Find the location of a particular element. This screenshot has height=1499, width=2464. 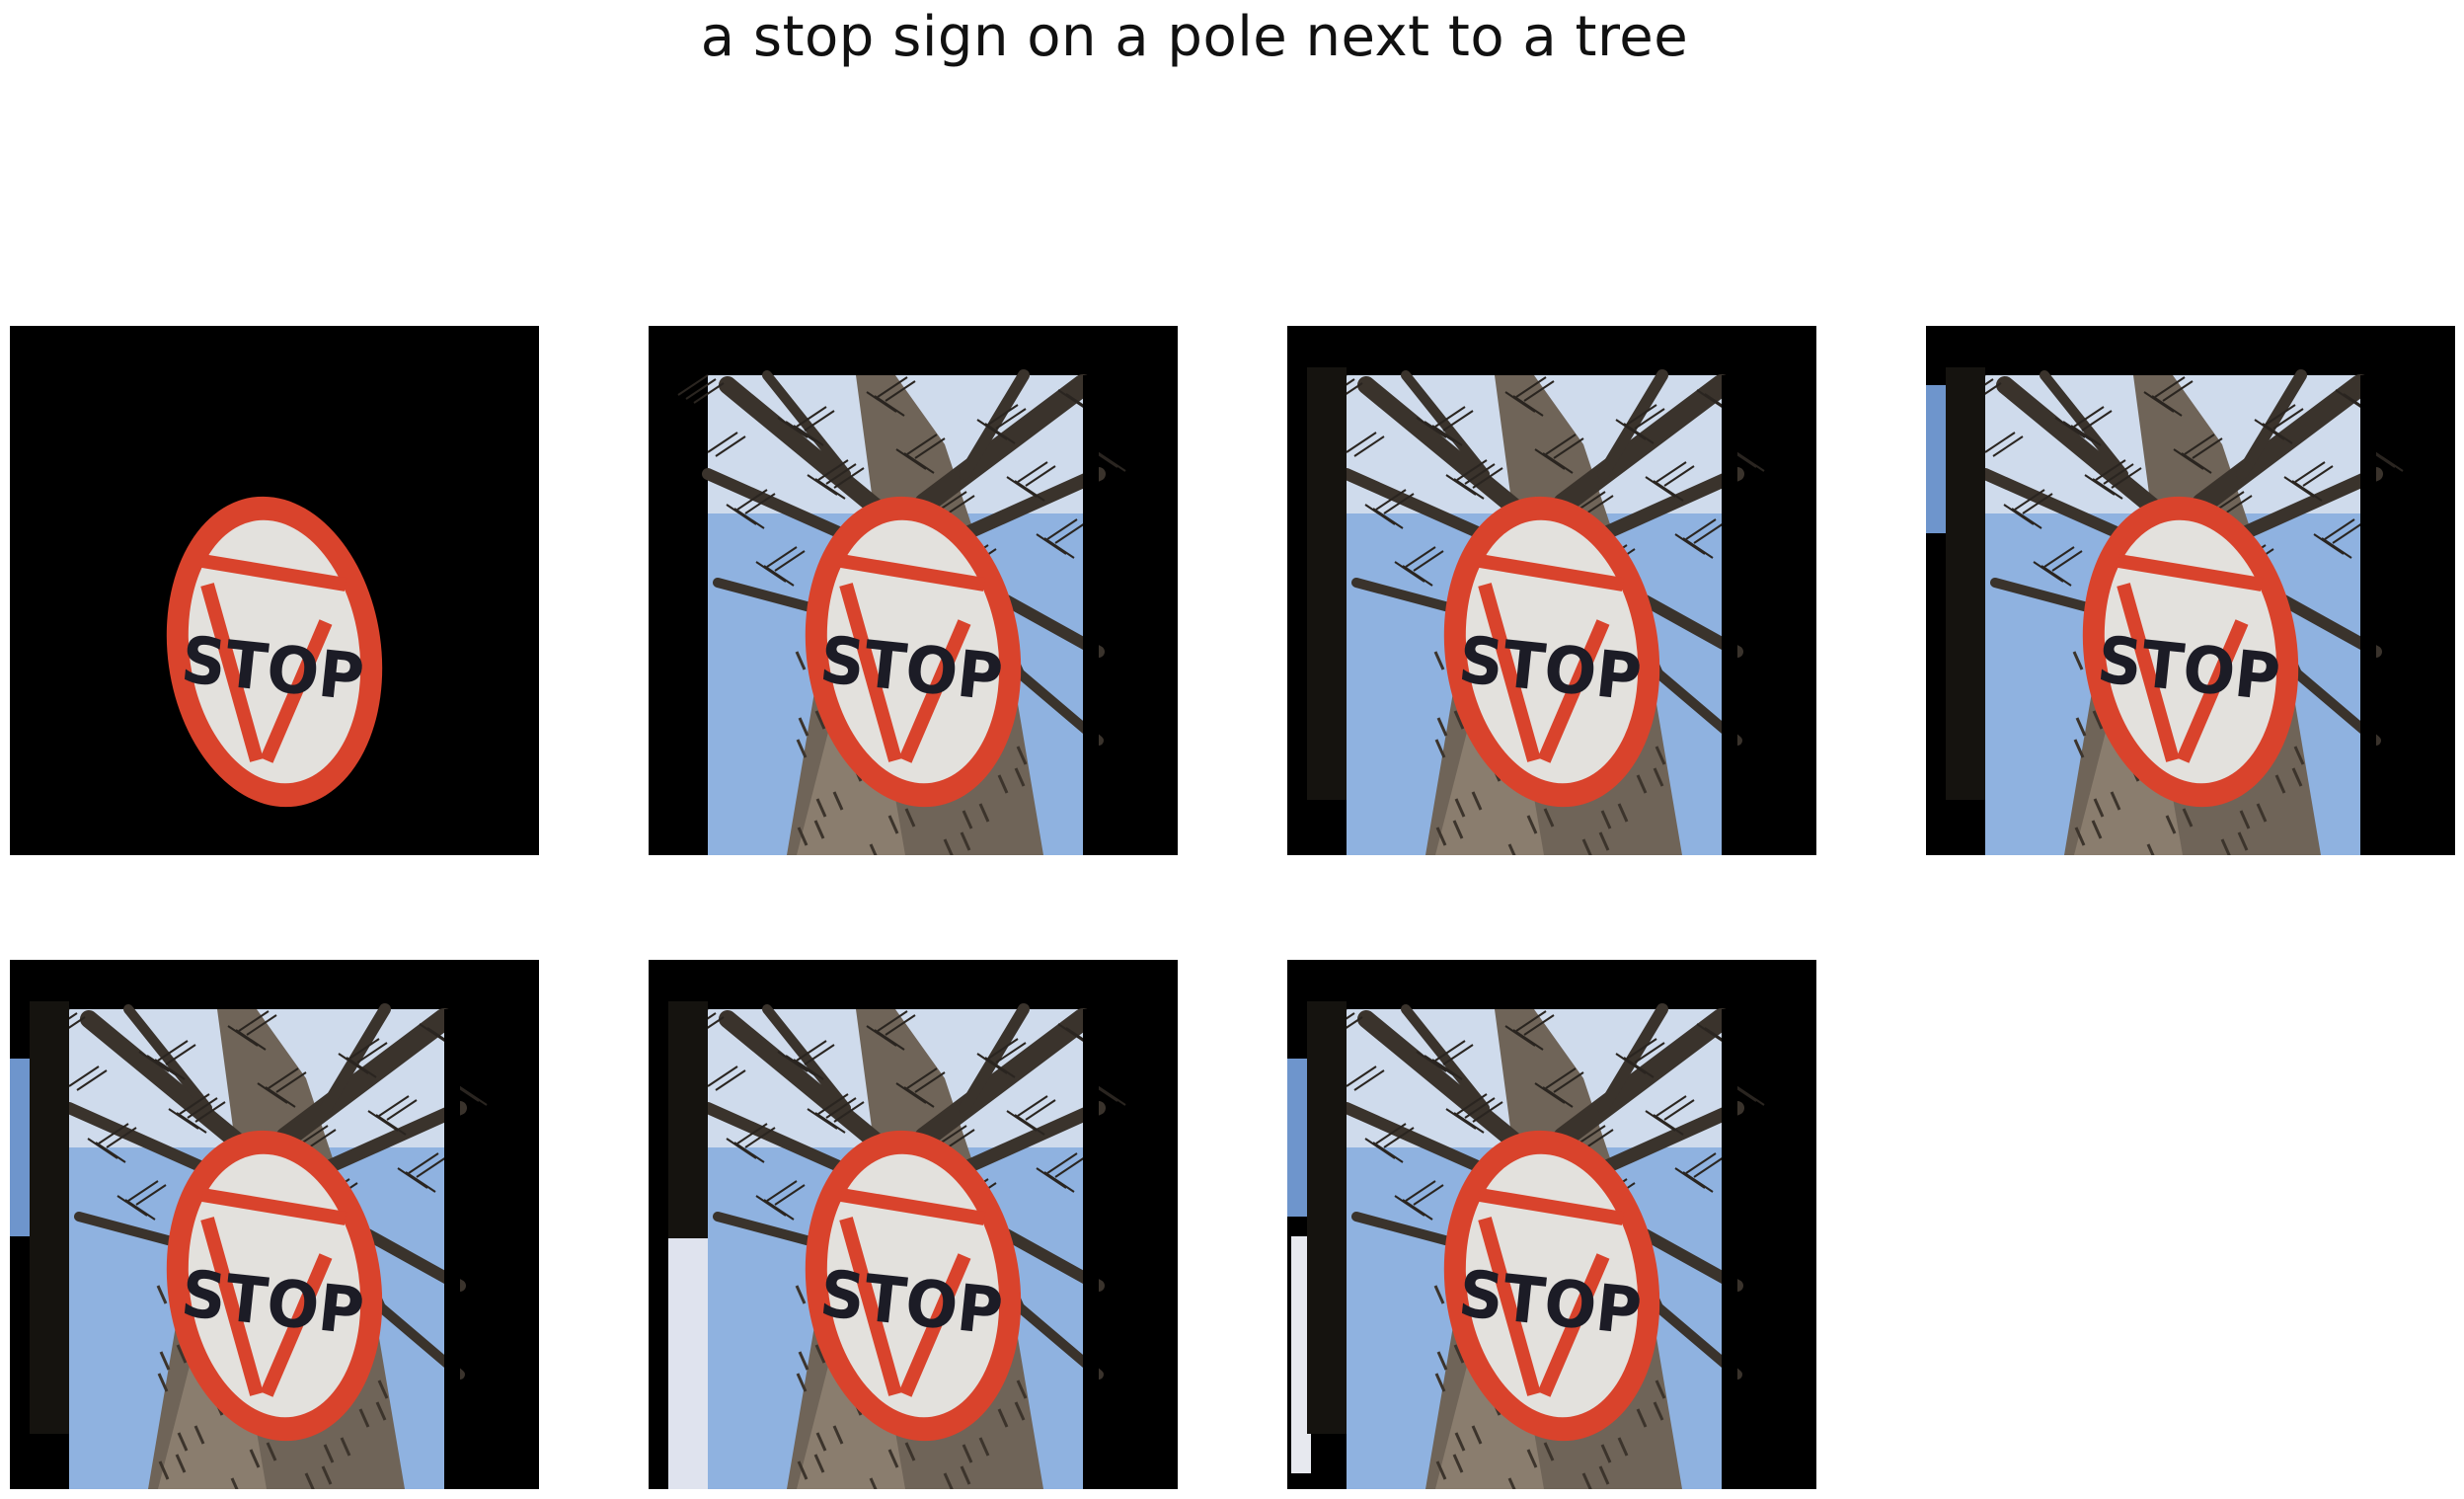

image-panel-2: STOP is located at coordinates (913, 590).